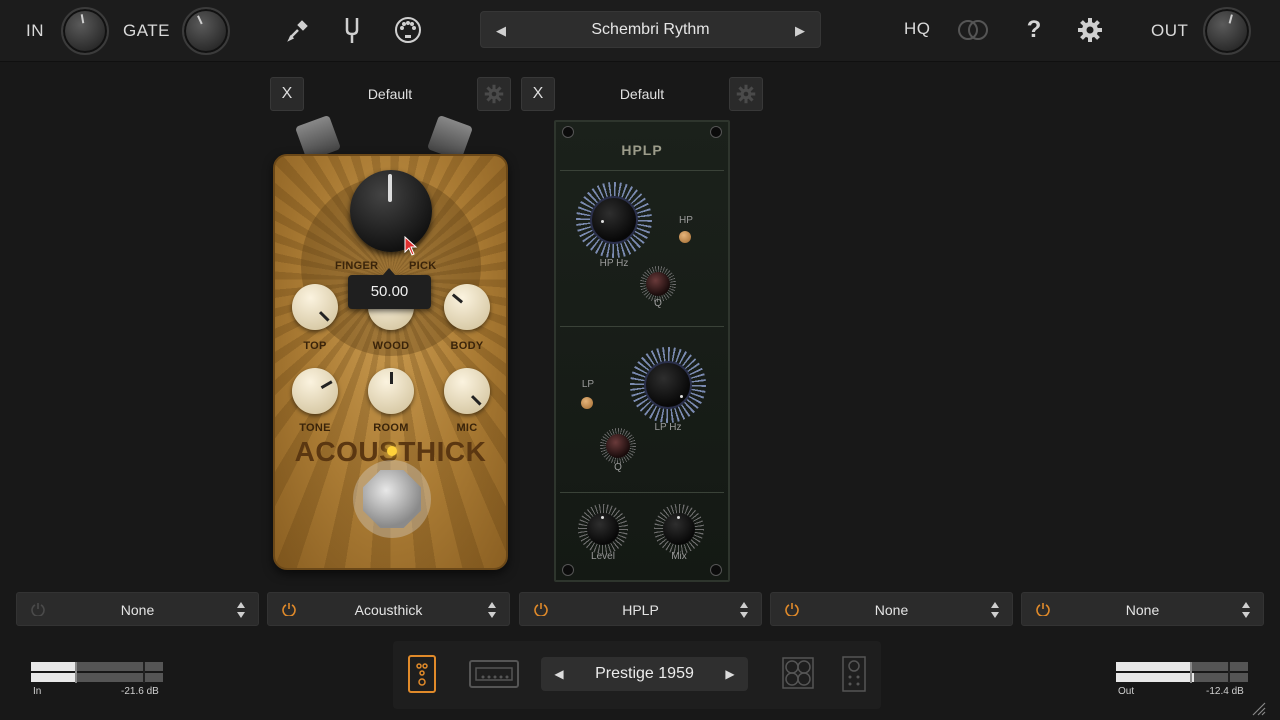 This screenshot has width=1280, height=720. Describe the element at coordinates (1170, 30) in the screenshot. I see `output-label: OUT` at that location.